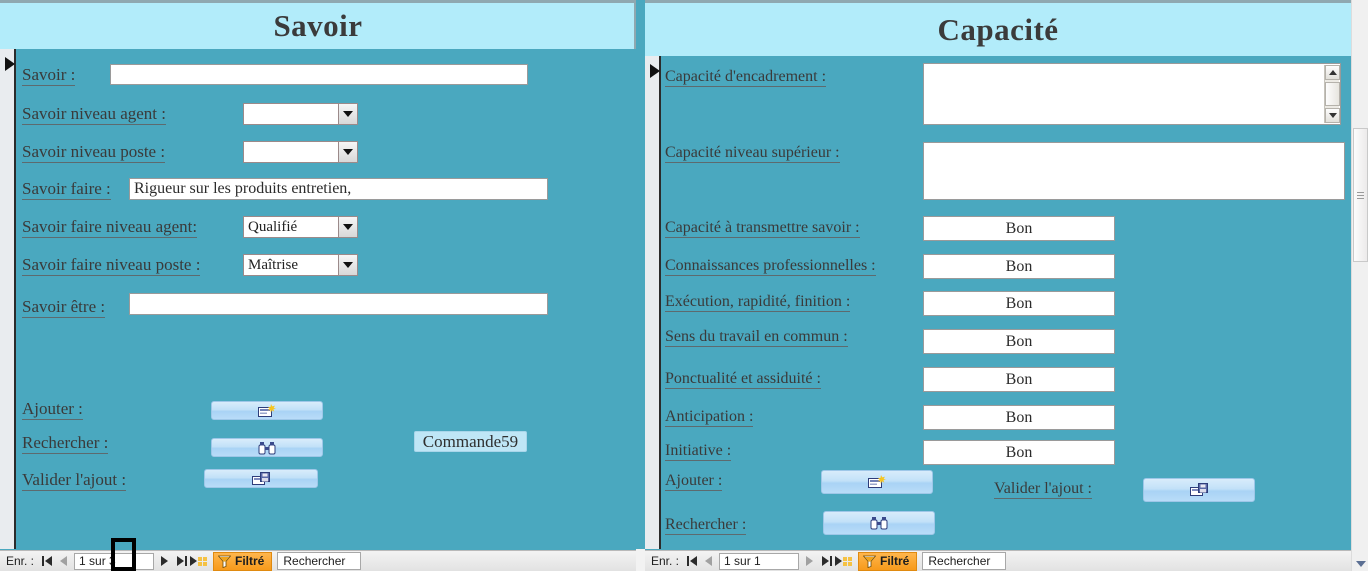 Image resolution: width=1368 pixels, height=571 pixels. Describe the element at coordinates (1043, 489) in the screenshot. I see `label-valider-ajout-right: Valider l'ajout :` at that location.